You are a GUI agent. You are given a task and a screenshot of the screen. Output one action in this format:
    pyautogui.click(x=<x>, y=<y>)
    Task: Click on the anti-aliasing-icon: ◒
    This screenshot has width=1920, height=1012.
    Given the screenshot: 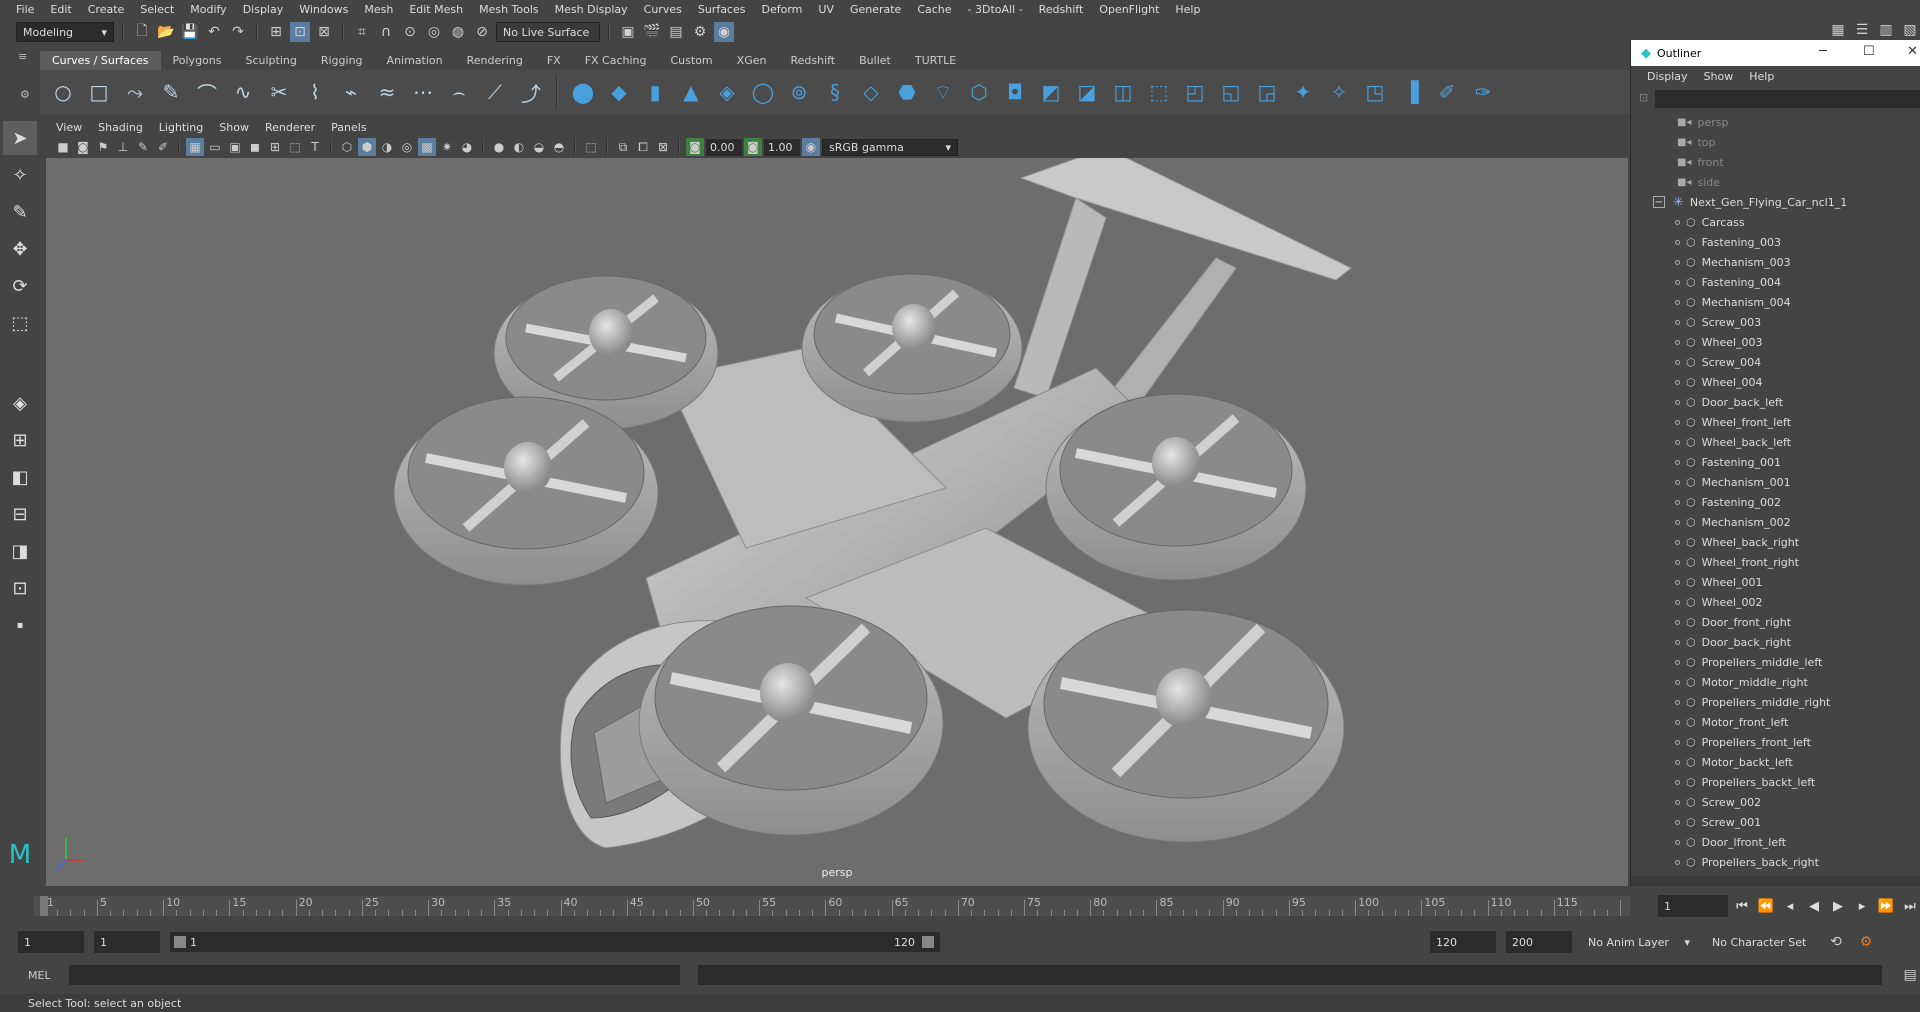 What is the action you would take?
    pyautogui.click(x=539, y=147)
    